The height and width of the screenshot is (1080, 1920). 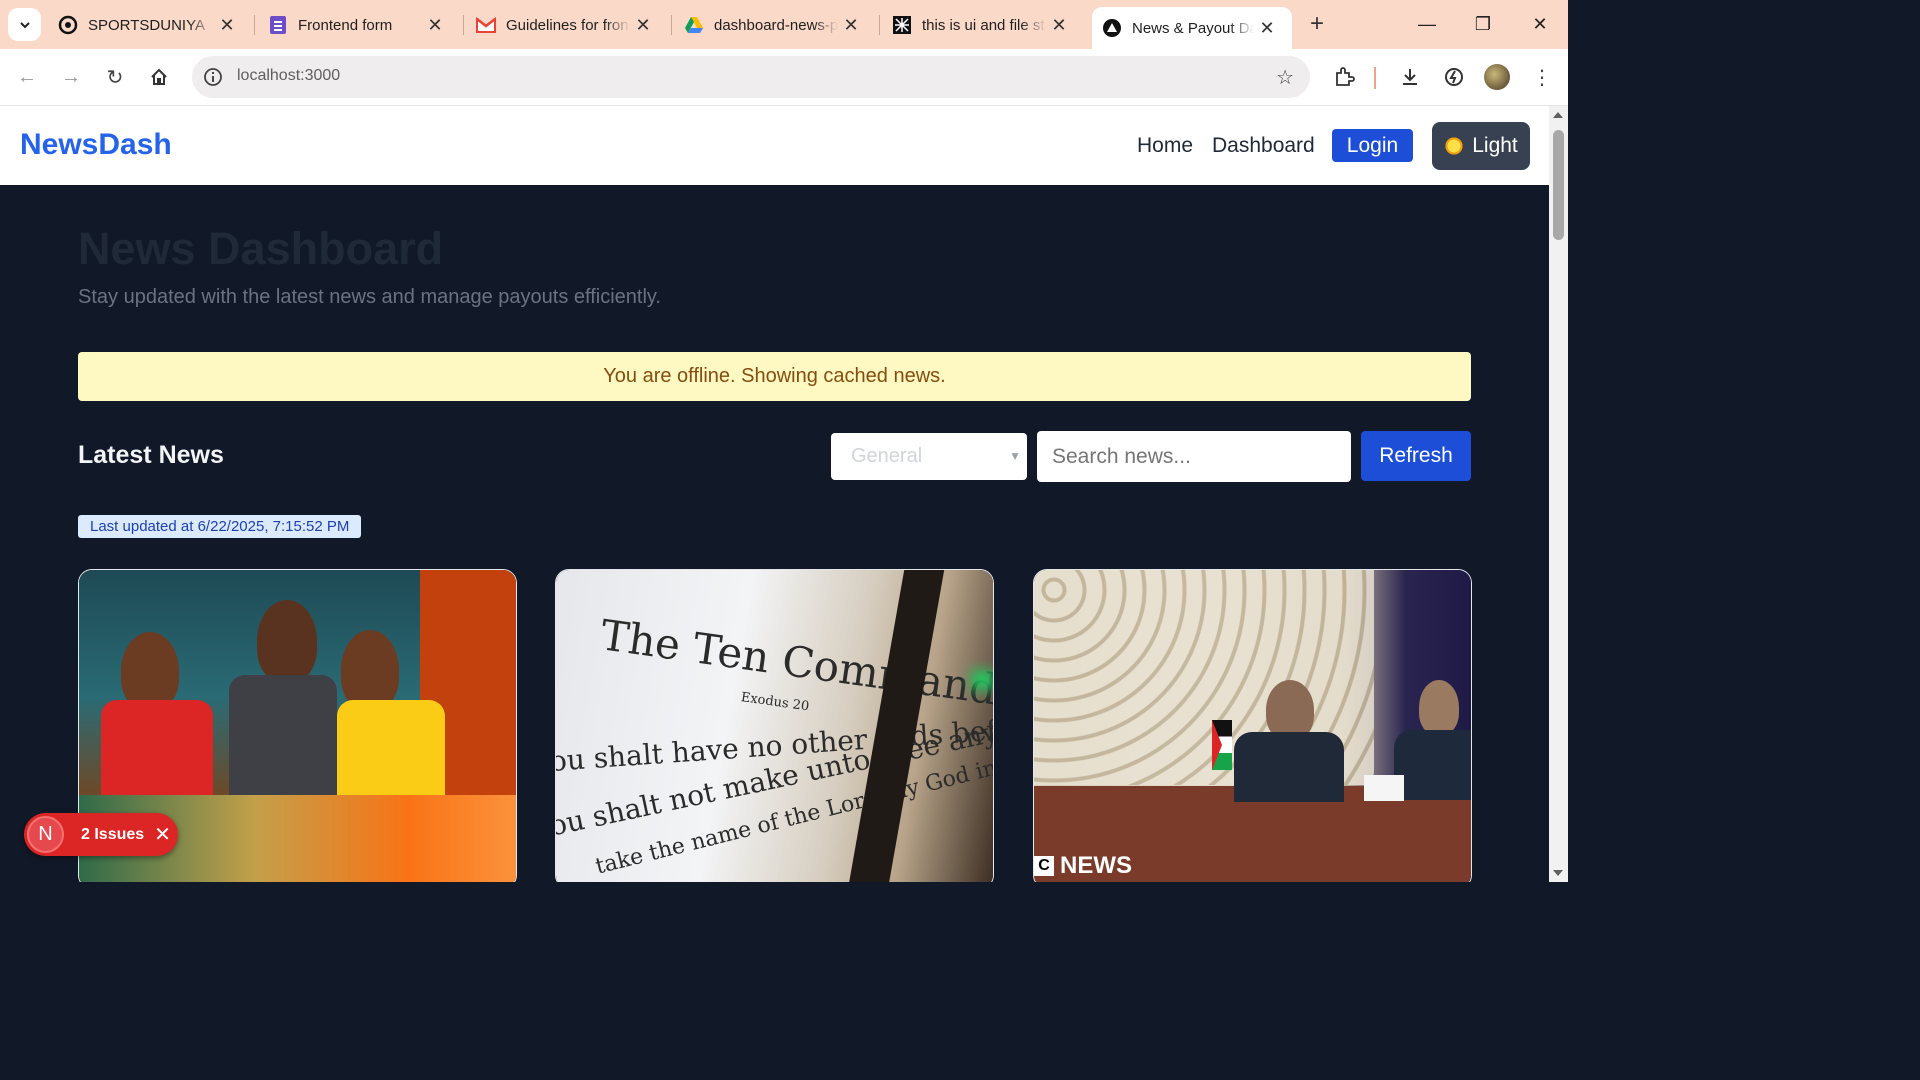 What do you see at coordinates (1558, 185) in the screenshot?
I see `scrollbar-thumb` at bounding box center [1558, 185].